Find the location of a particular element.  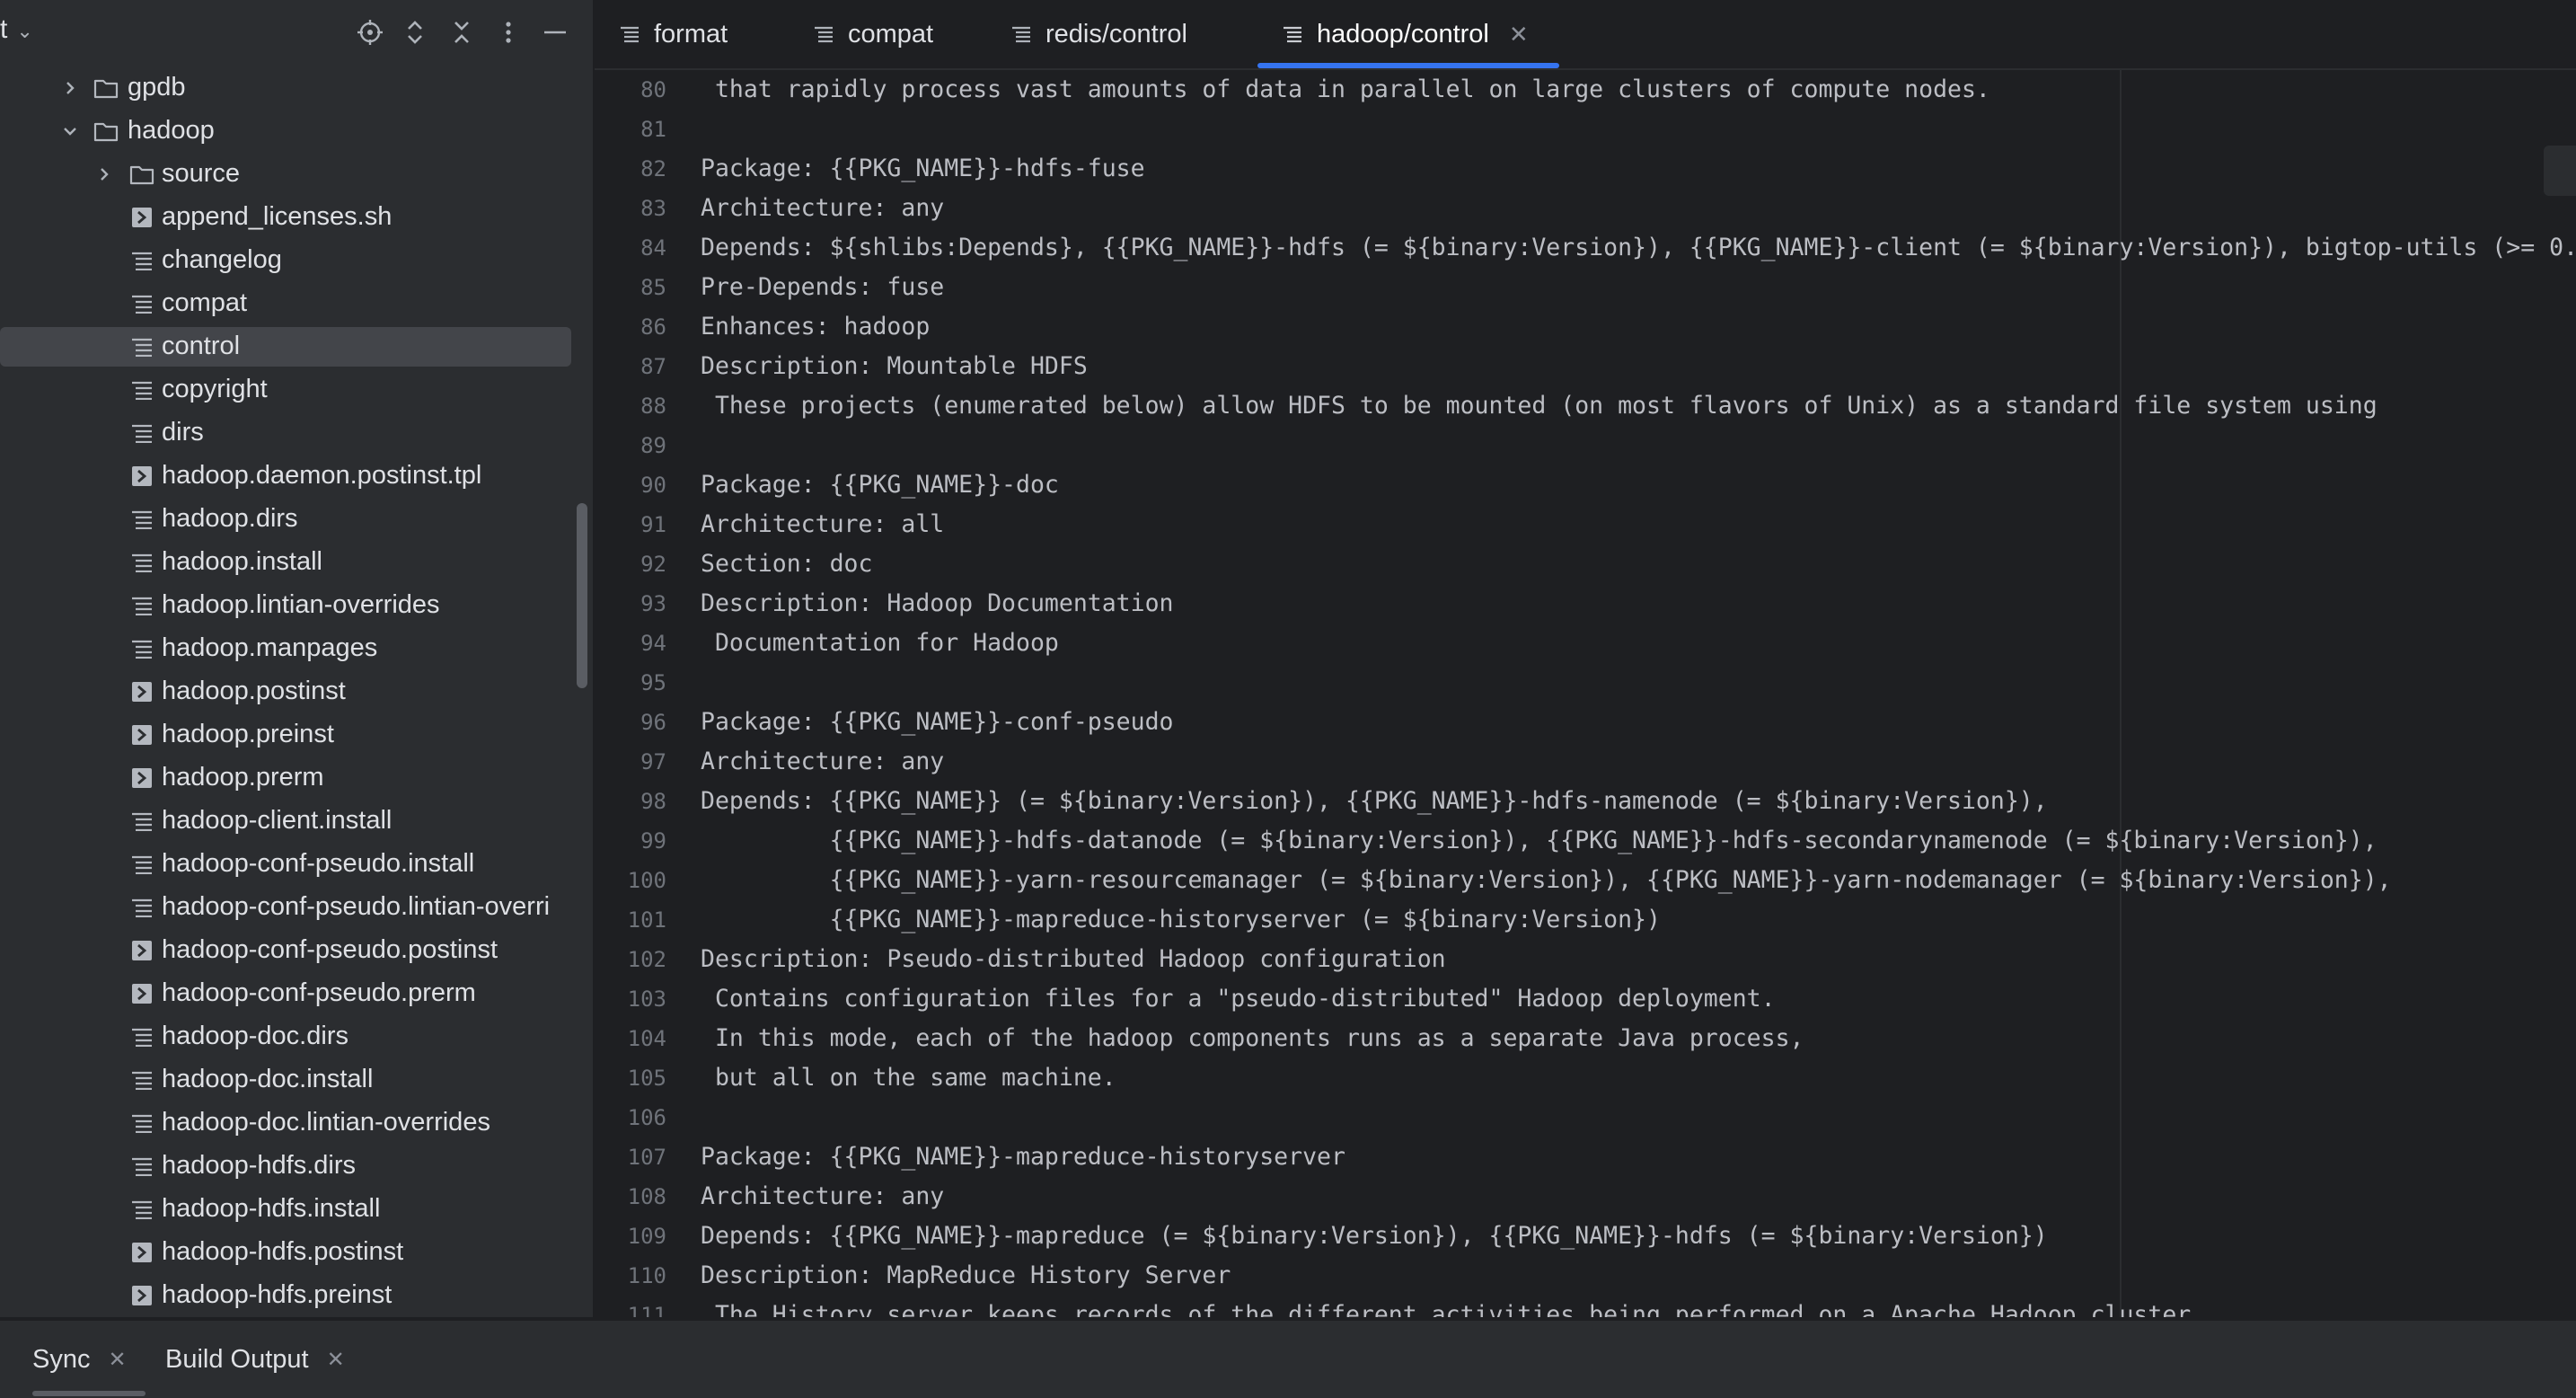

tab-label: Build Output is located at coordinates (237, 1359).